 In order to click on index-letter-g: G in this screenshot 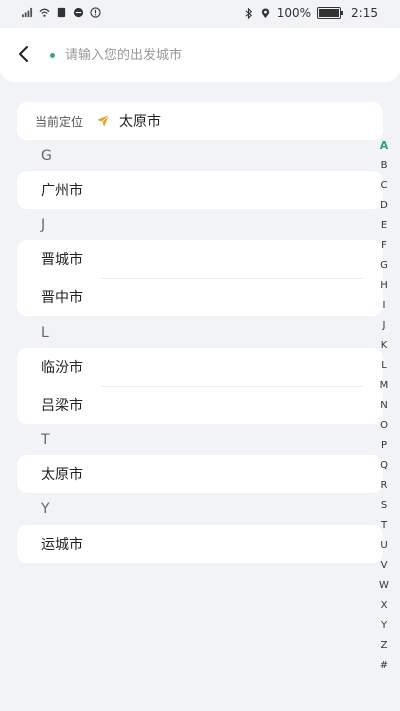, I will do `click(384, 266)`.